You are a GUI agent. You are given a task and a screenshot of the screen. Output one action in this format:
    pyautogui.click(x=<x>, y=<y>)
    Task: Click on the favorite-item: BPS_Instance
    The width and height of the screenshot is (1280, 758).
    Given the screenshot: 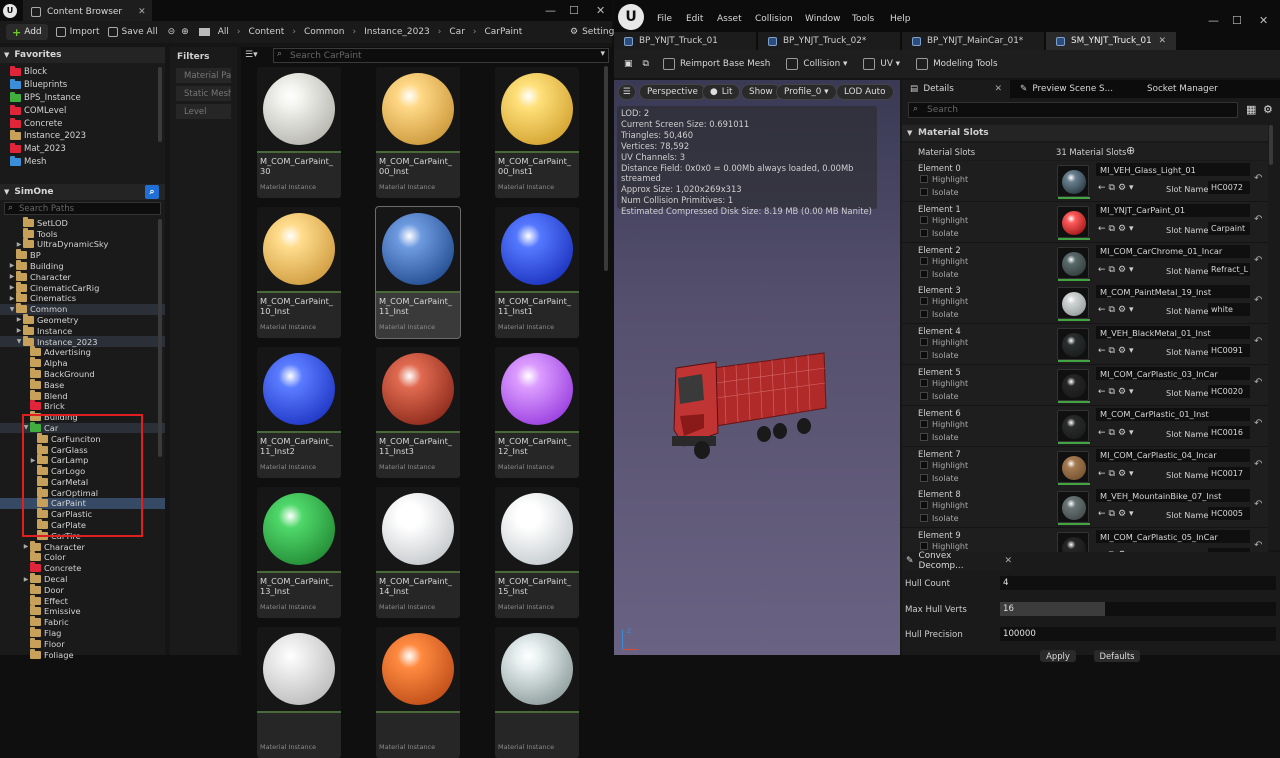 What is the action you would take?
    pyautogui.click(x=82, y=98)
    